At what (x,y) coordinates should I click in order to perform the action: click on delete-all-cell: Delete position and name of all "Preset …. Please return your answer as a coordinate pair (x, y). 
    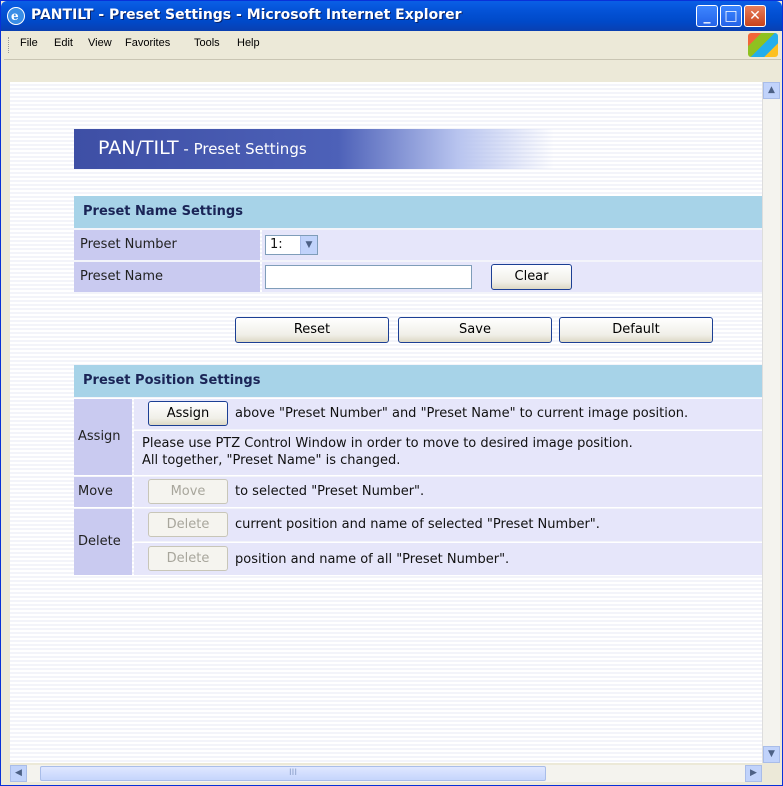
    Looking at the image, I should click on (448, 559).